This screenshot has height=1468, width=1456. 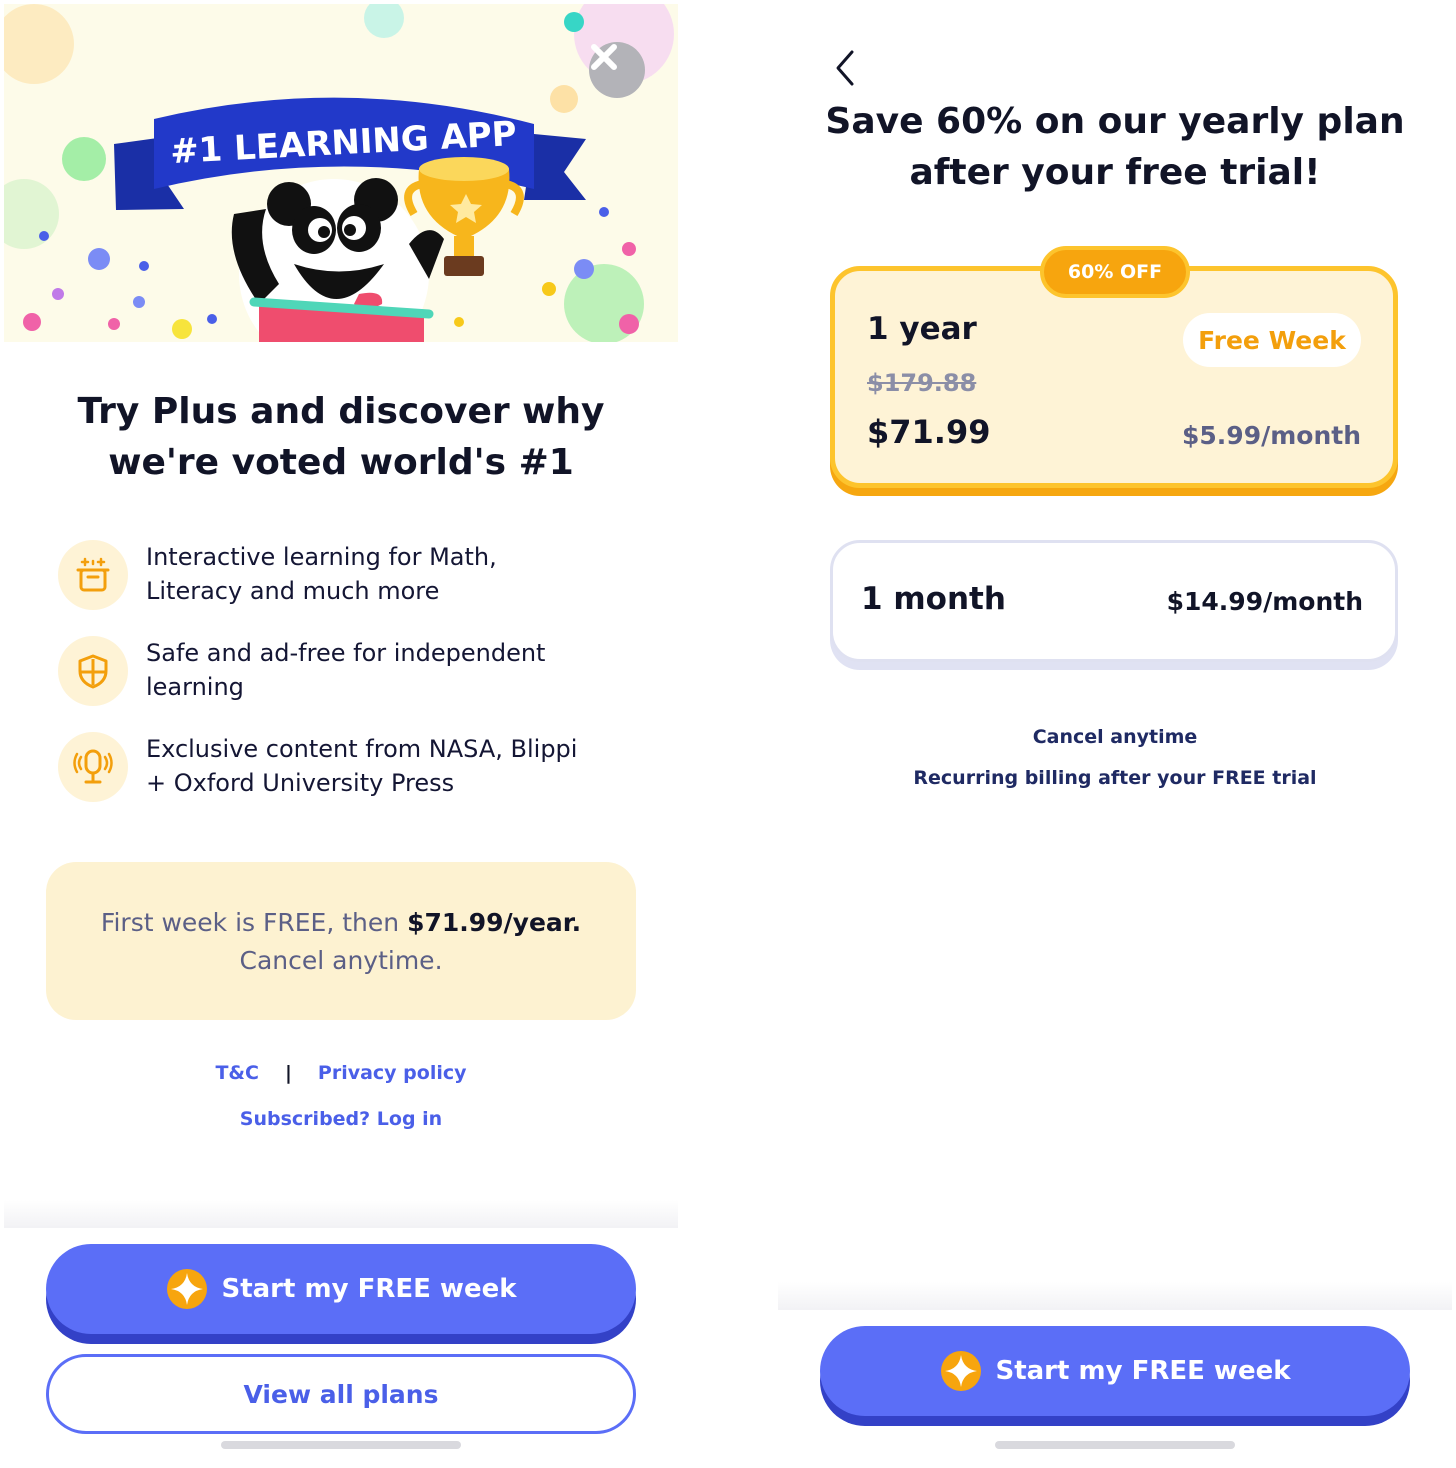 What do you see at coordinates (1115, 172) in the screenshot?
I see `title-line-2: after your free trial!` at bounding box center [1115, 172].